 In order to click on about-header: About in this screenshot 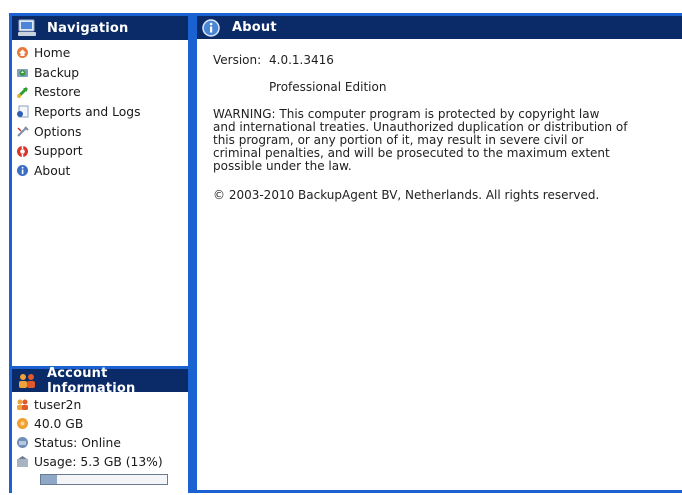, I will do `click(439, 27)`.